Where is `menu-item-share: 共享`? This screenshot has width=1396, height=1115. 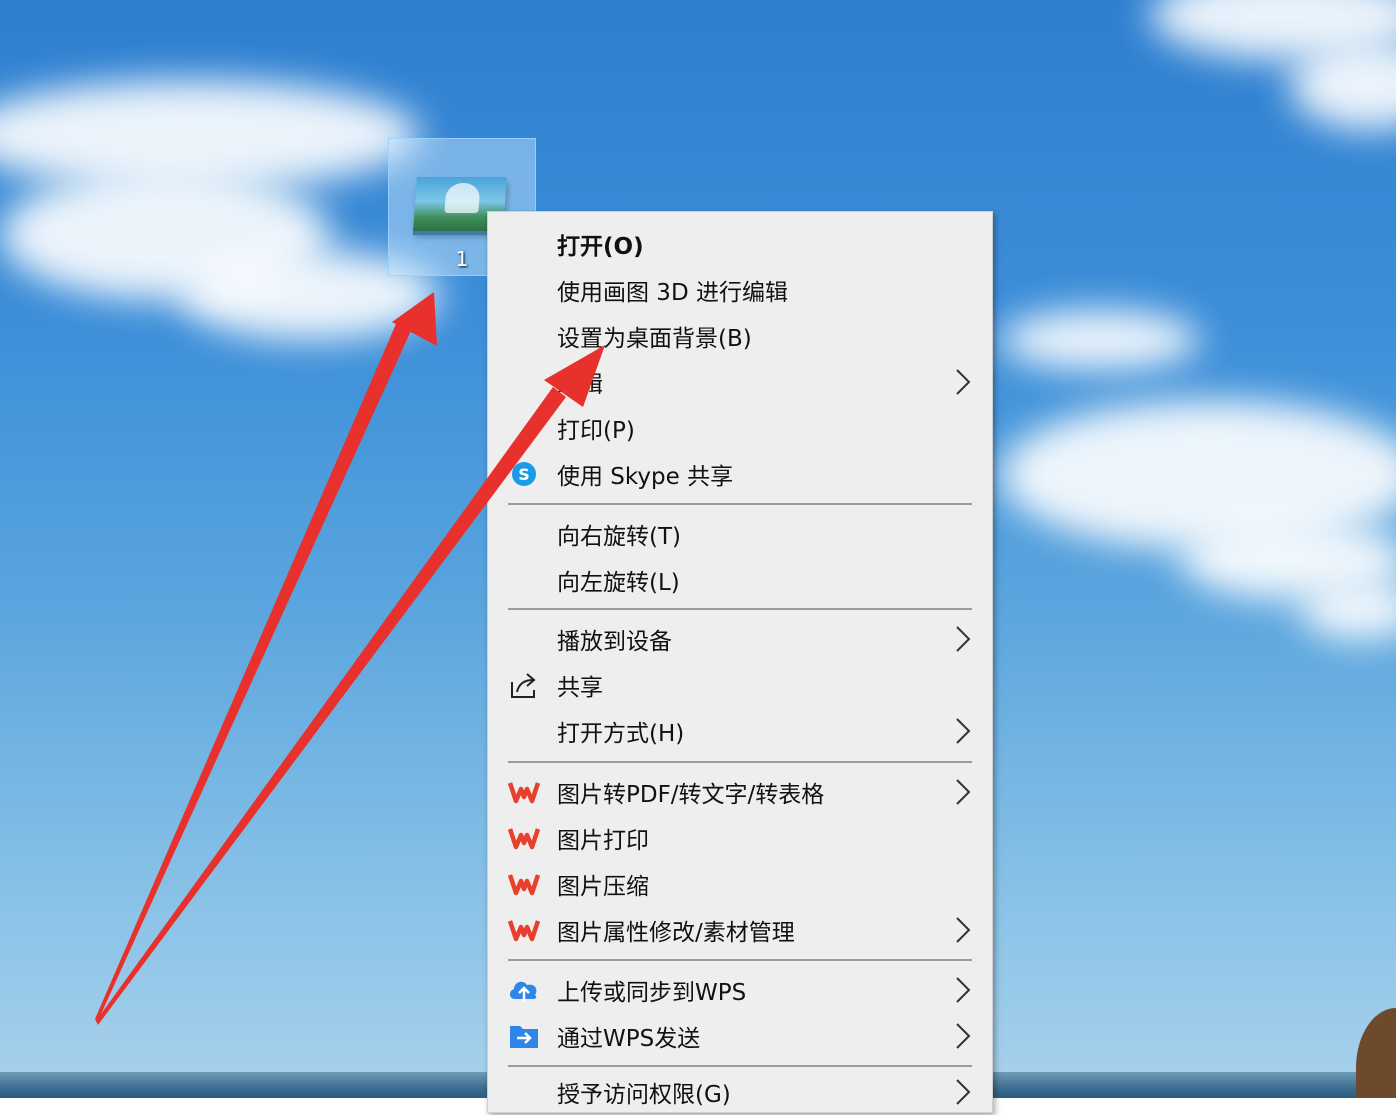 menu-item-share: 共享 is located at coordinates (740, 685).